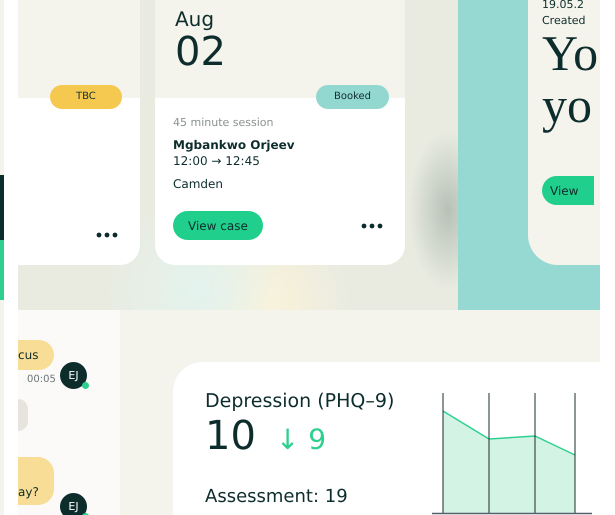 The height and width of the screenshot is (515, 615). Describe the element at coordinates (201, 52) in the screenshot. I see `day-number: 02` at that location.